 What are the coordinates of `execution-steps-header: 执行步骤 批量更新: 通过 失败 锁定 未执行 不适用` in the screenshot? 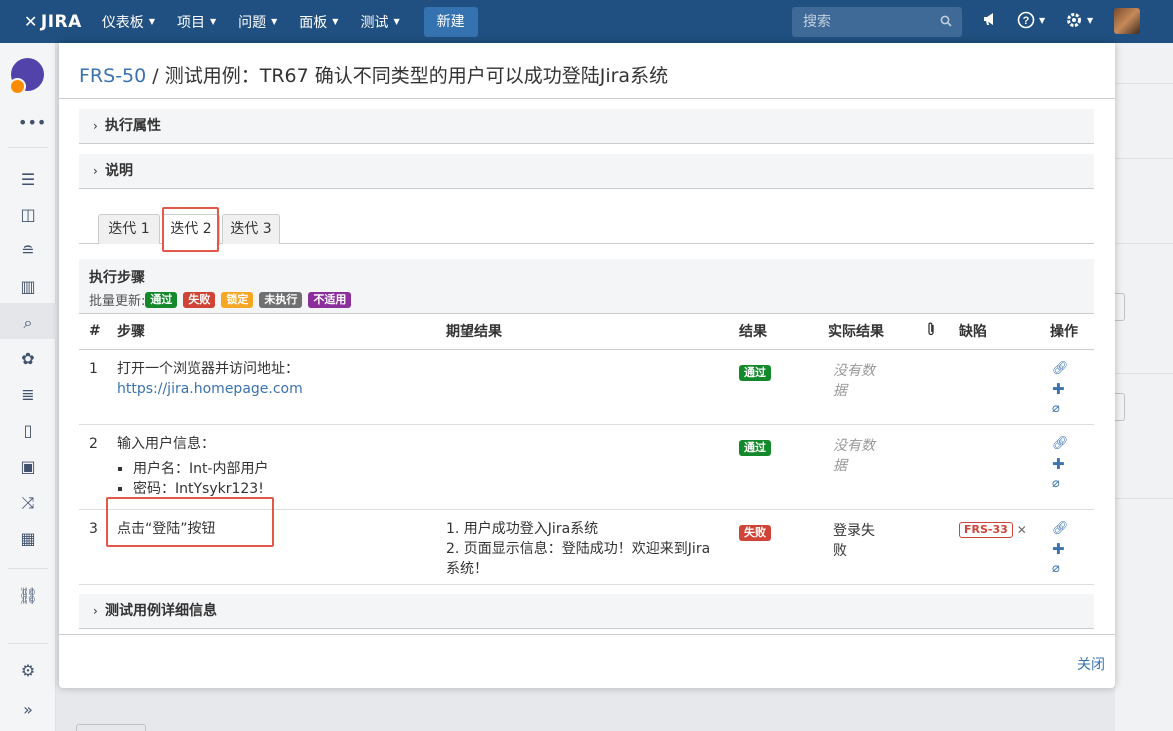 It's located at (586, 286).